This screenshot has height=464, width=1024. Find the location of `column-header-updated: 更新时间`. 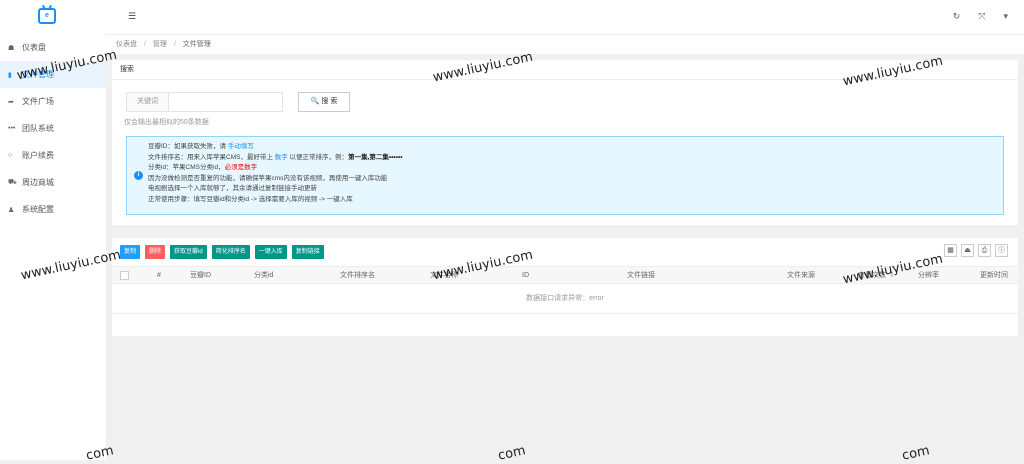

column-header-updated: 更新时间 is located at coordinates (994, 276).